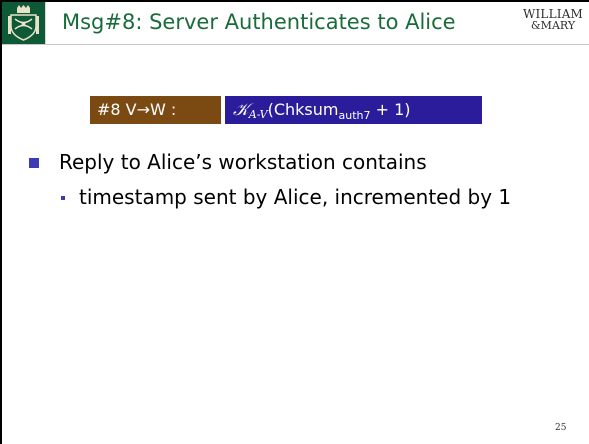 The width and height of the screenshot is (589, 444). I want to click on page-number: 25, so click(561, 428).